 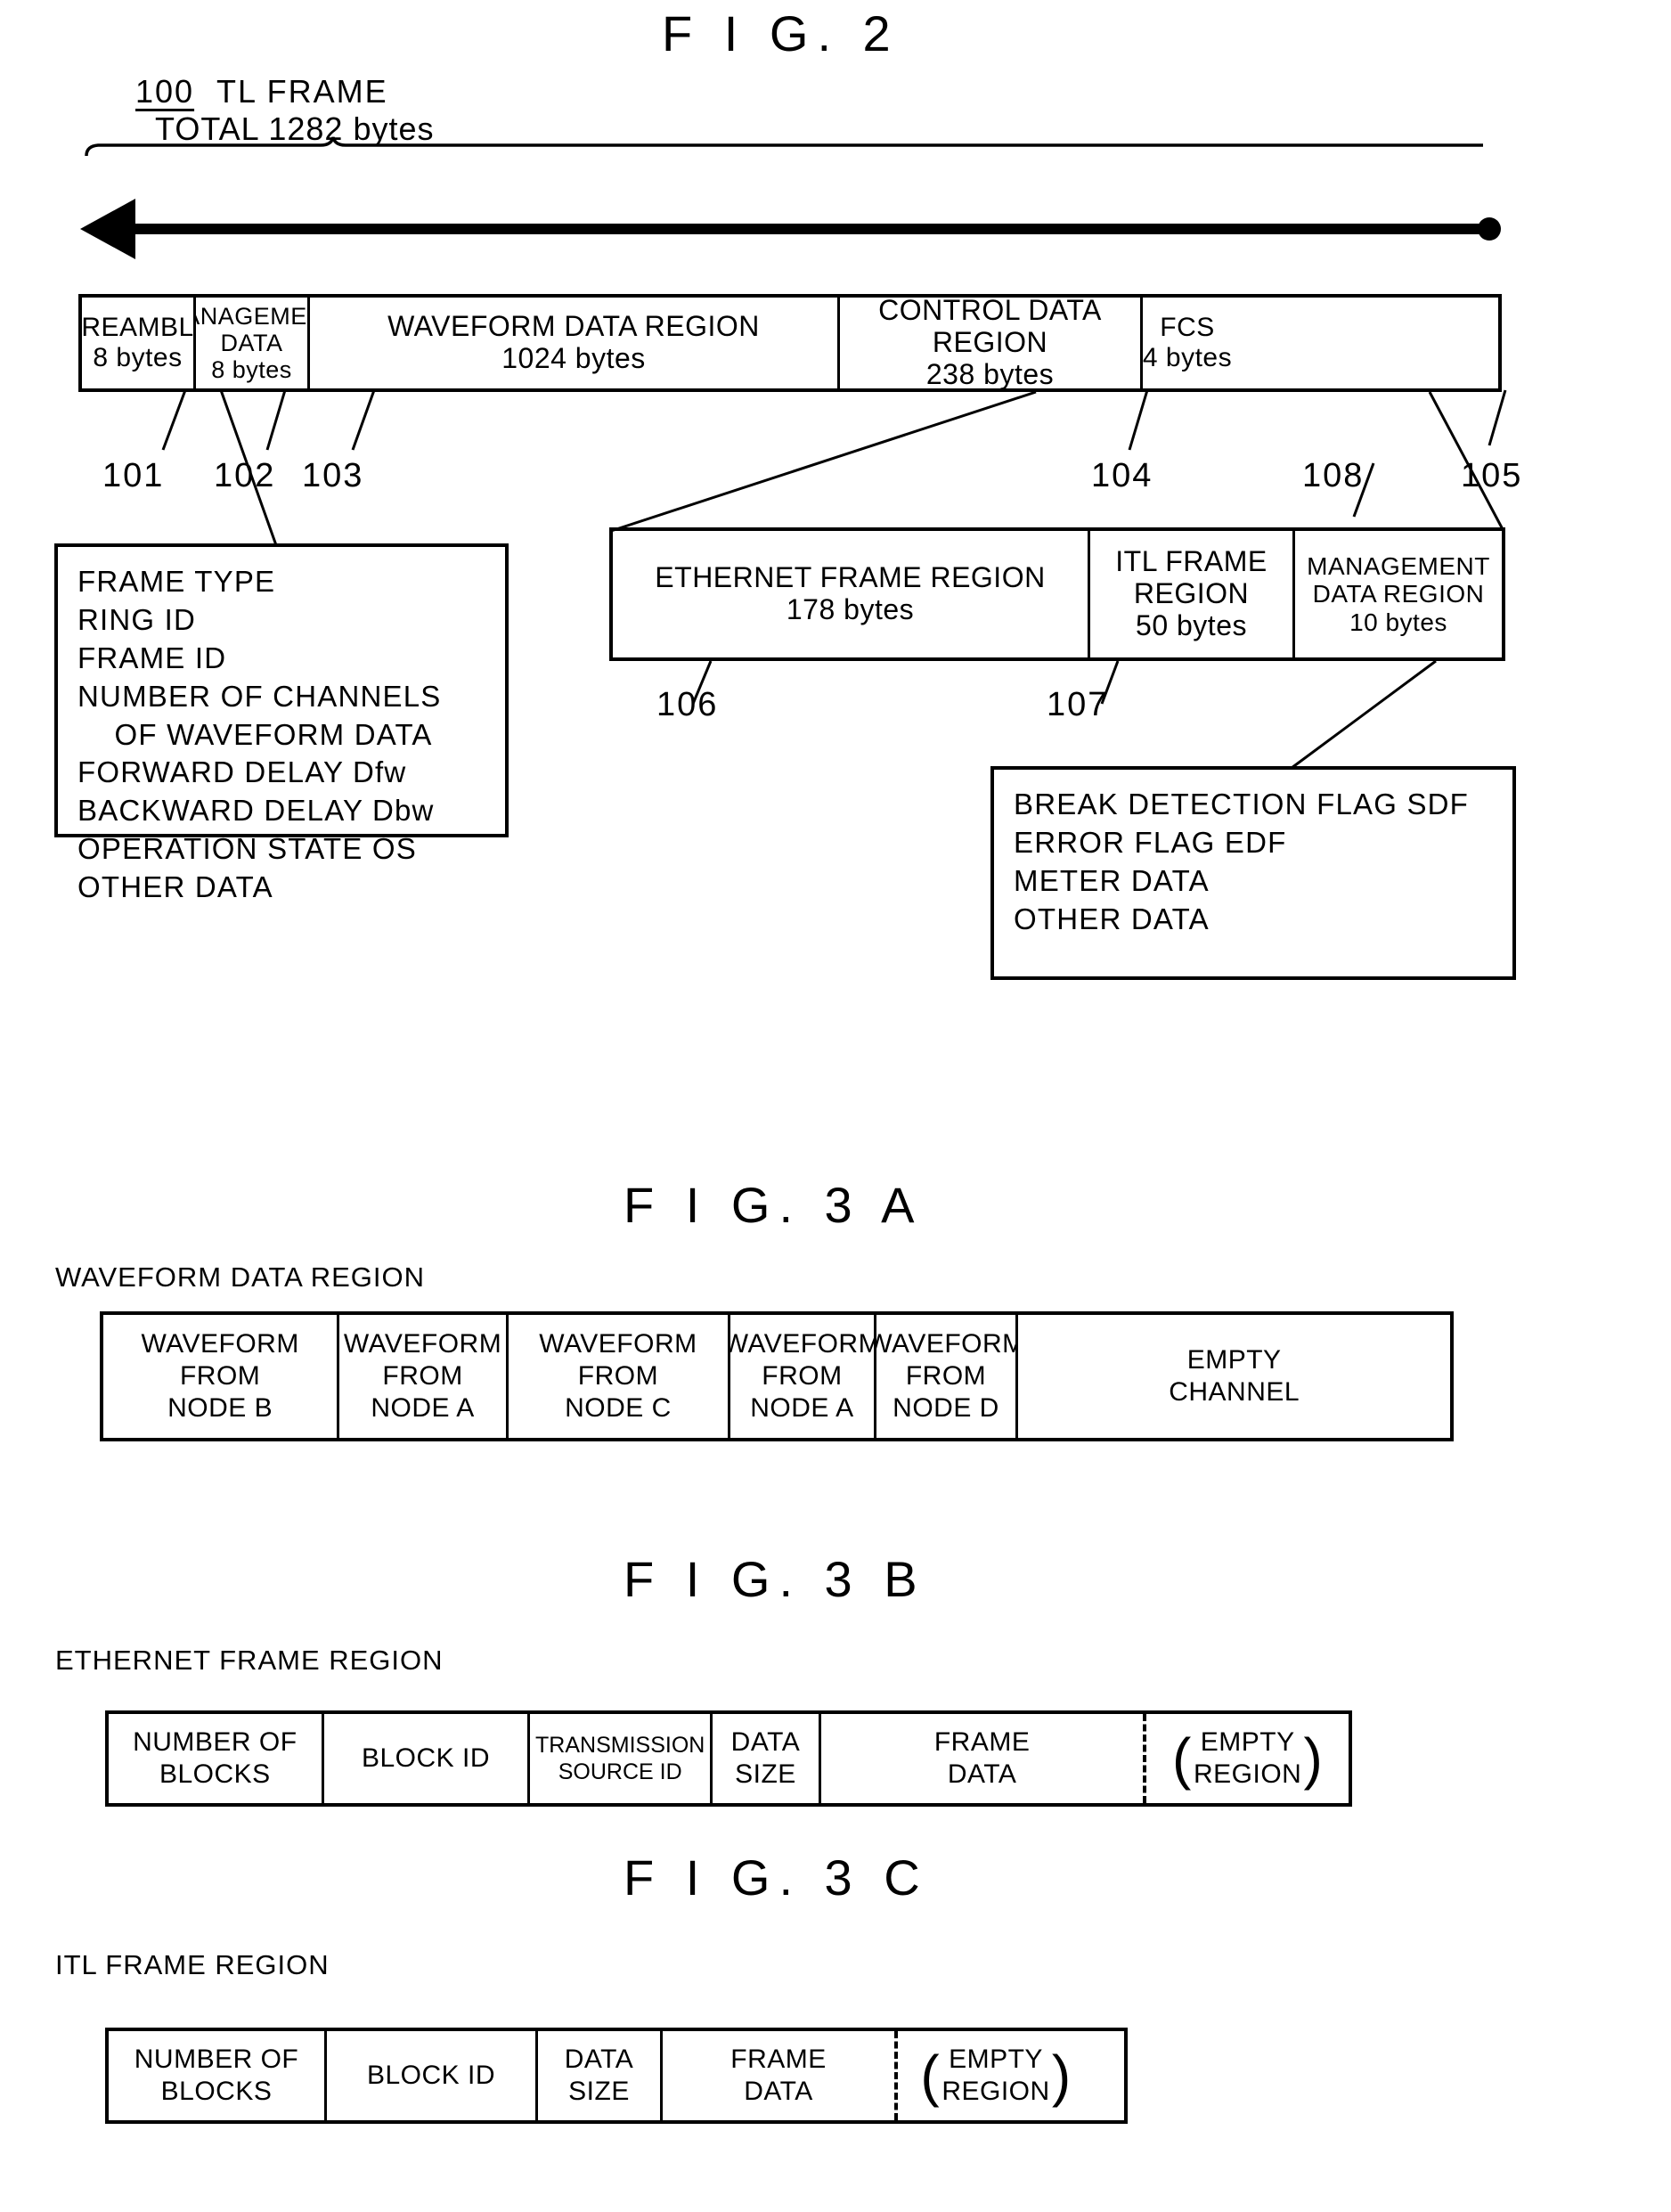 I want to click on ethernet-region-cell-3: DATA SIZE, so click(x=767, y=1759).